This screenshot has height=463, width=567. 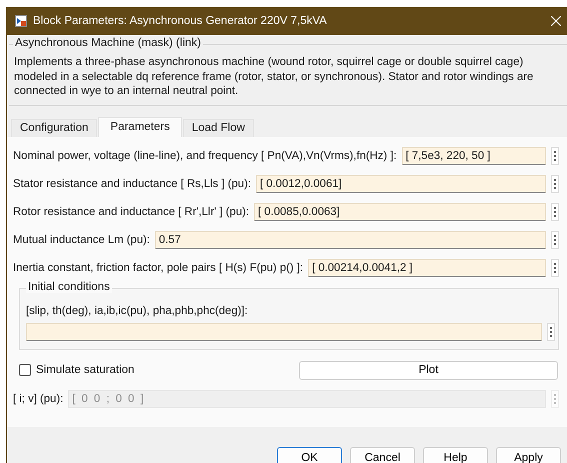 I want to click on parameter-label: [slip, th(deg), ia,ib,ic(pu), pha,phb,phc(deg)]:, so click(x=137, y=310).